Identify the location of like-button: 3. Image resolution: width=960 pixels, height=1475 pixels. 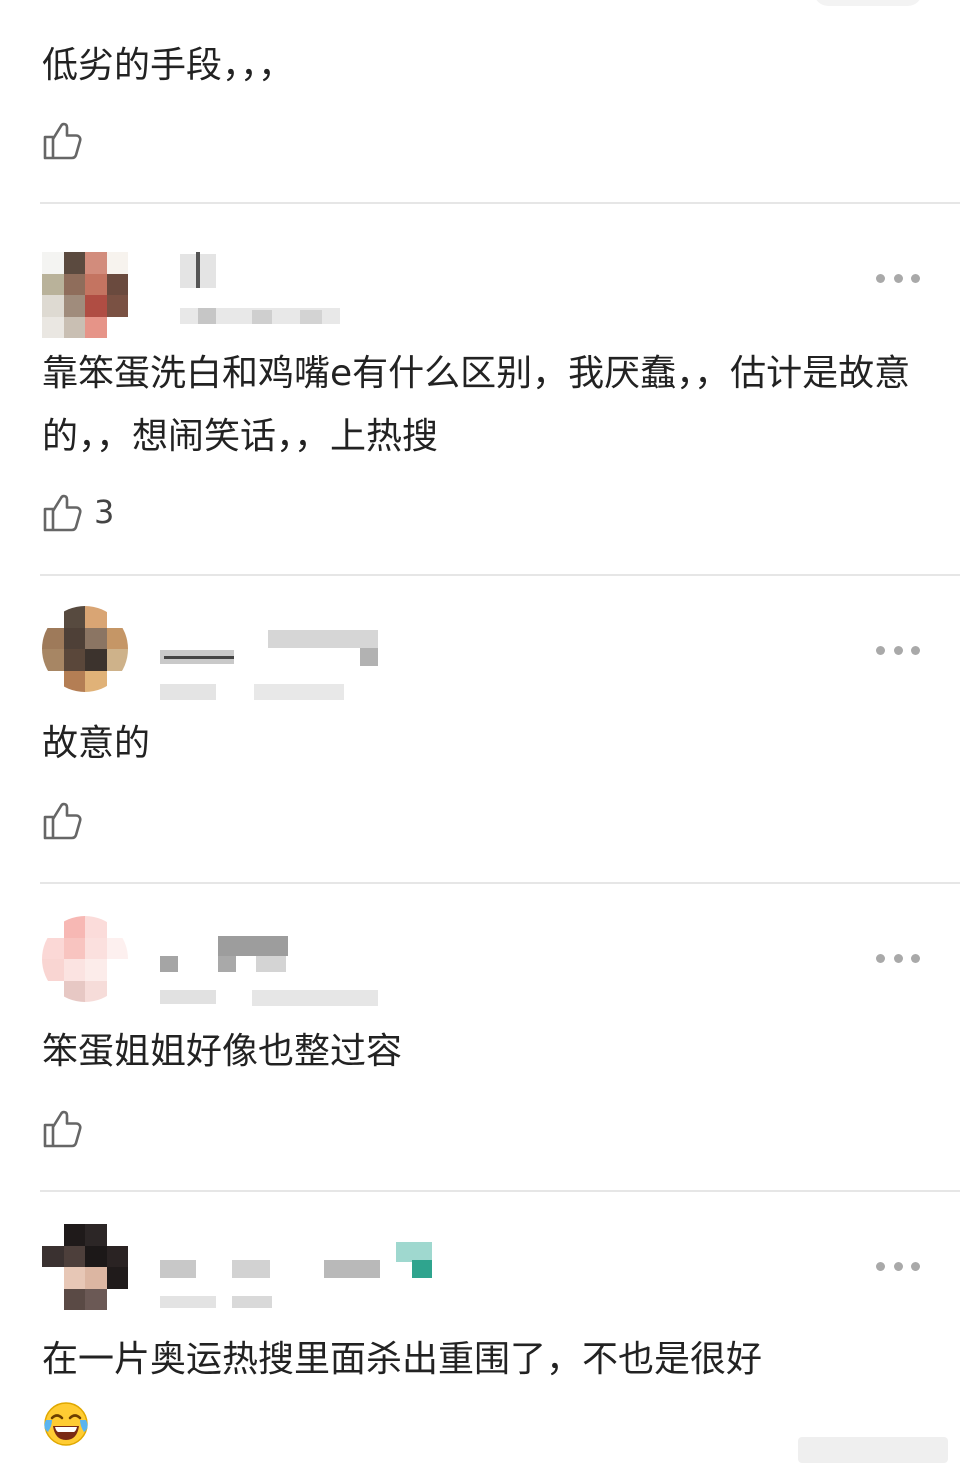
(78, 512).